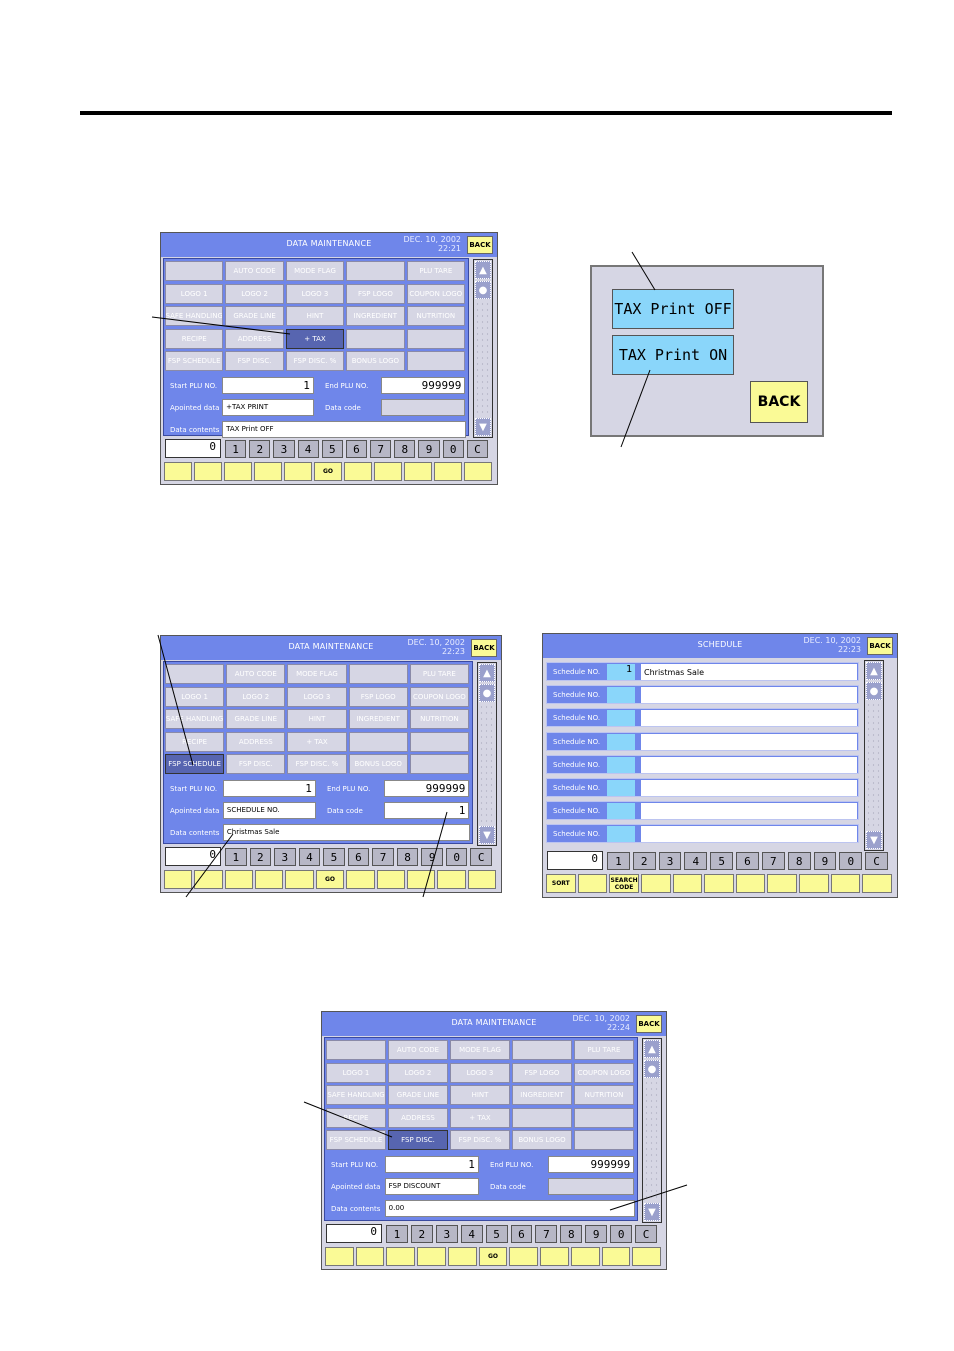 The height and width of the screenshot is (1351, 954). Describe the element at coordinates (418, 1095) in the screenshot. I see `menu-button-grade-line: GRADE LINE` at that location.